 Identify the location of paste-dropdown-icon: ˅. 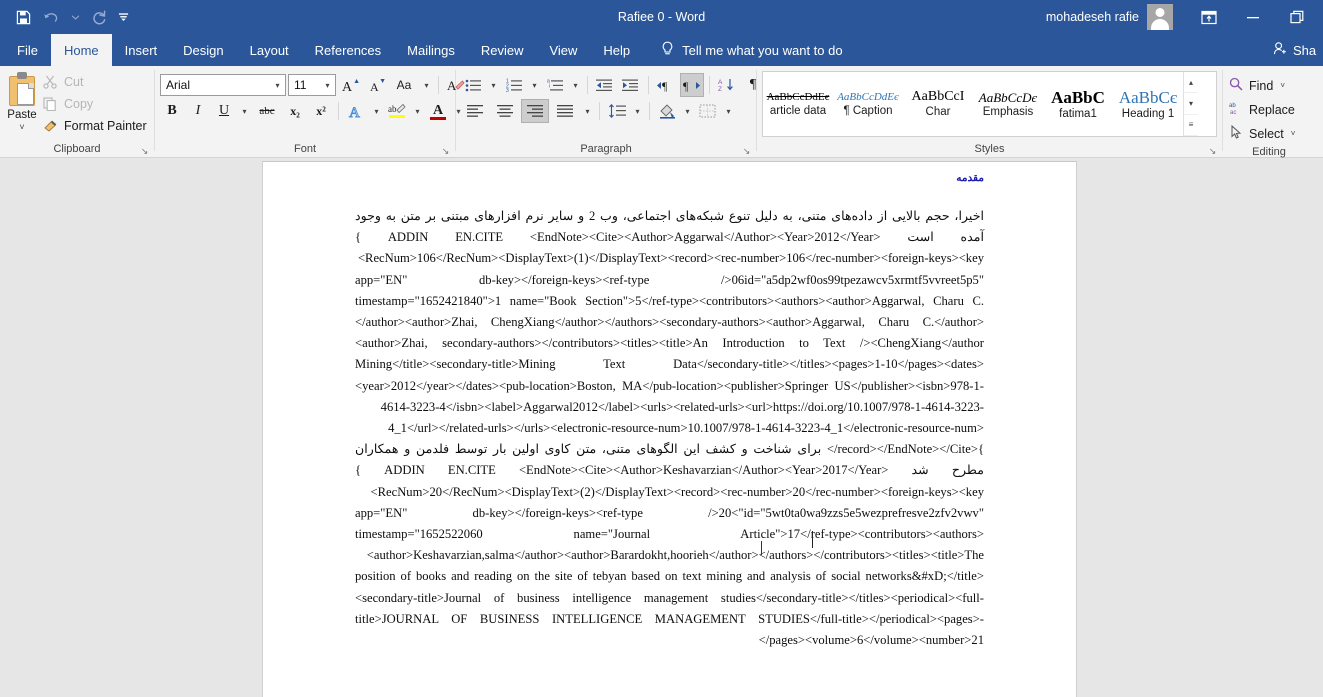
(21, 127).